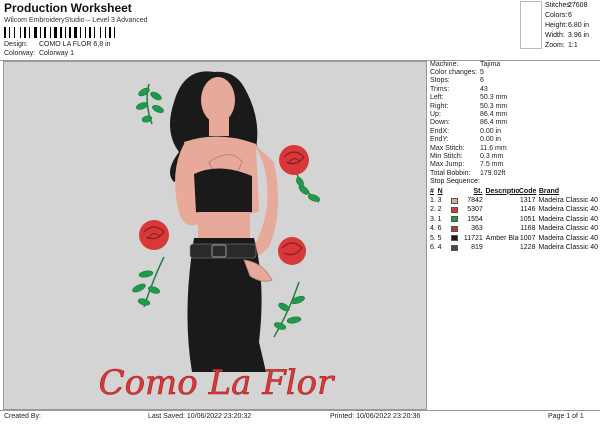 Image resolution: width=600 pixels, height=424 pixels. I want to click on design-caption: Como La Flor, so click(217, 383).